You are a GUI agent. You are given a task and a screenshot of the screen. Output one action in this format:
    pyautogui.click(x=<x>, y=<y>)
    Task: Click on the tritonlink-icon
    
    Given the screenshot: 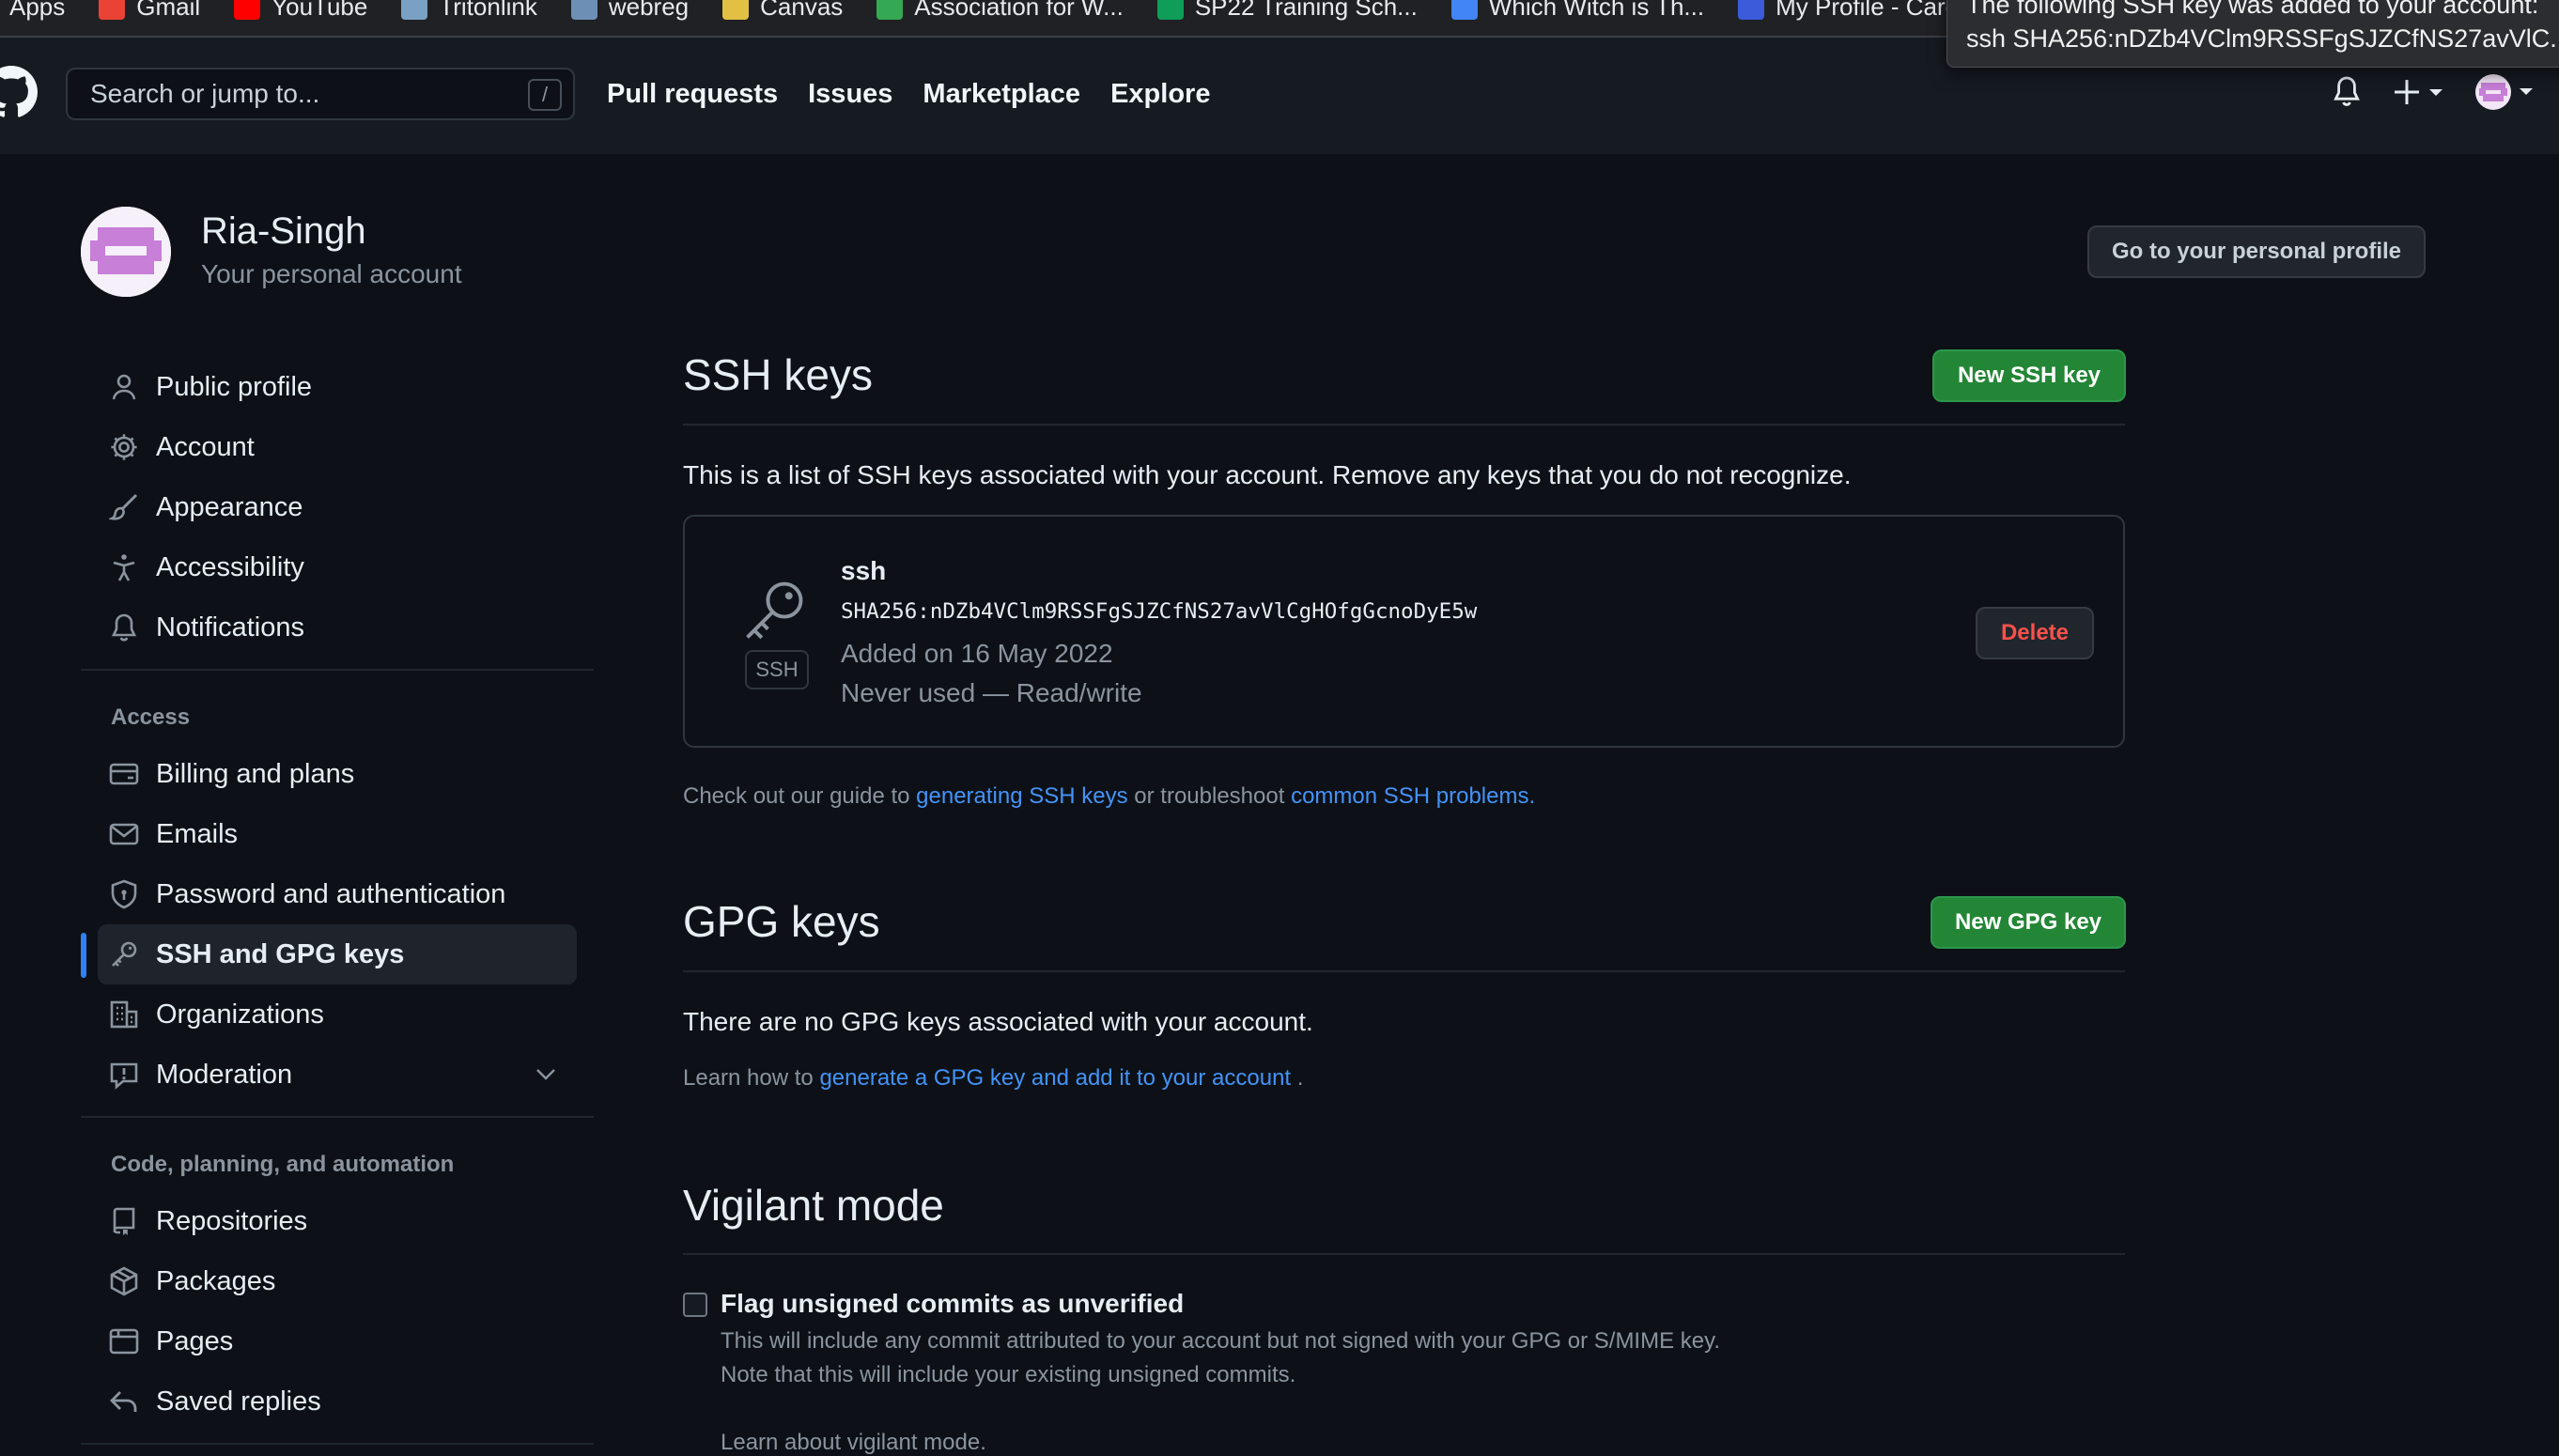 What is the action you would take?
    pyautogui.click(x=415, y=10)
    